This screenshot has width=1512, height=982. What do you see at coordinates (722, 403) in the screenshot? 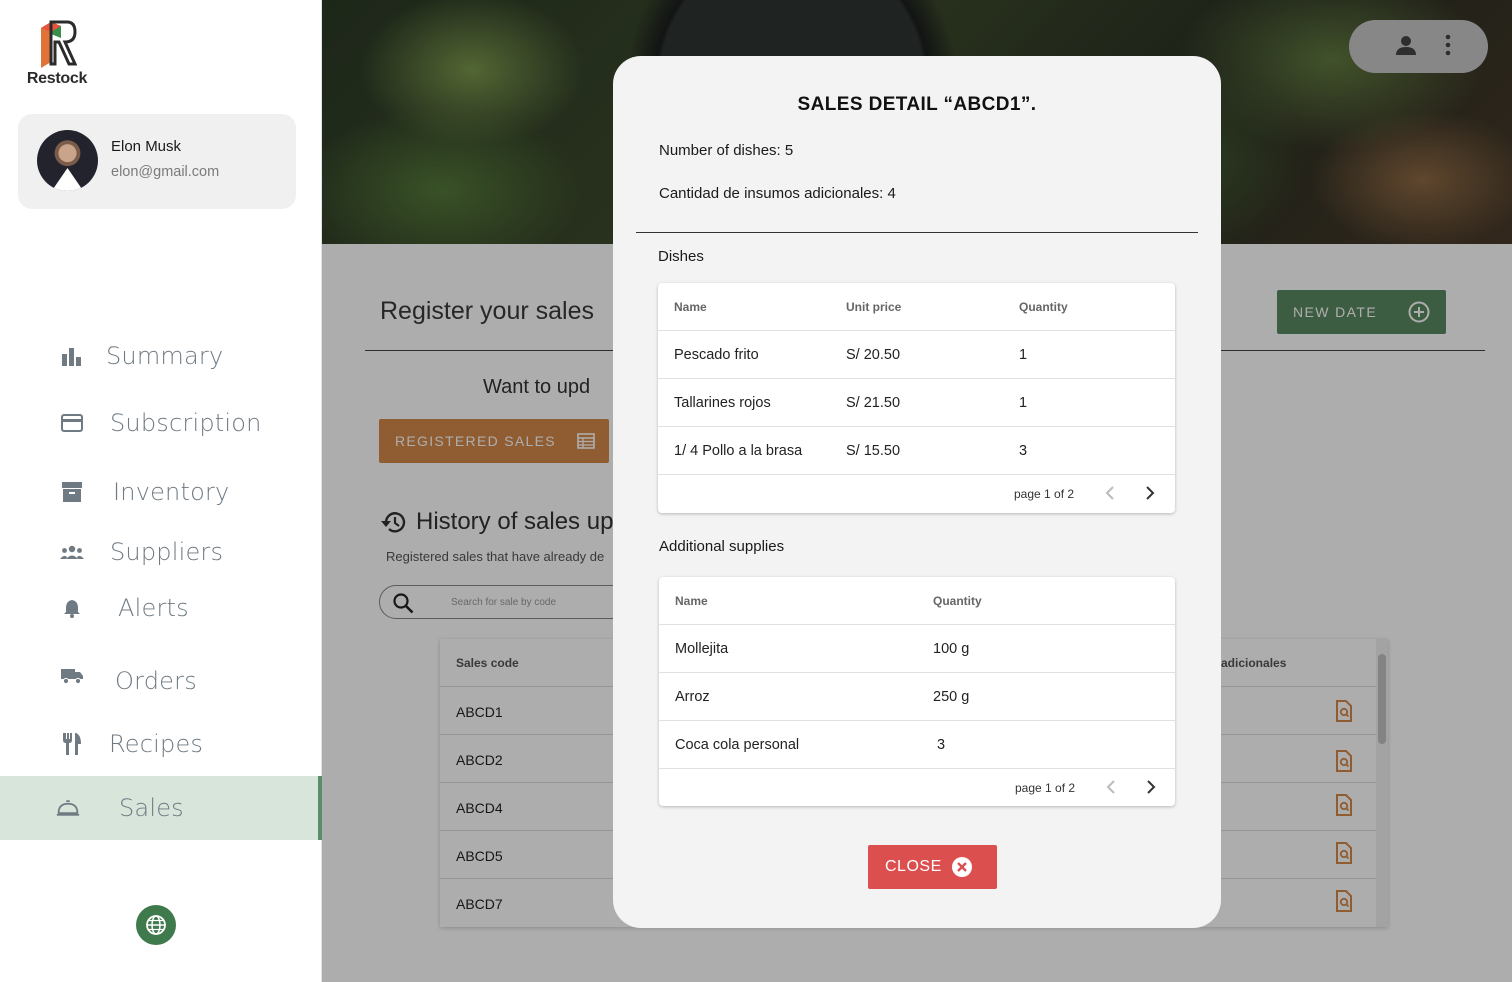
I see `dish-name: Tallarines rojos` at bounding box center [722, 403].